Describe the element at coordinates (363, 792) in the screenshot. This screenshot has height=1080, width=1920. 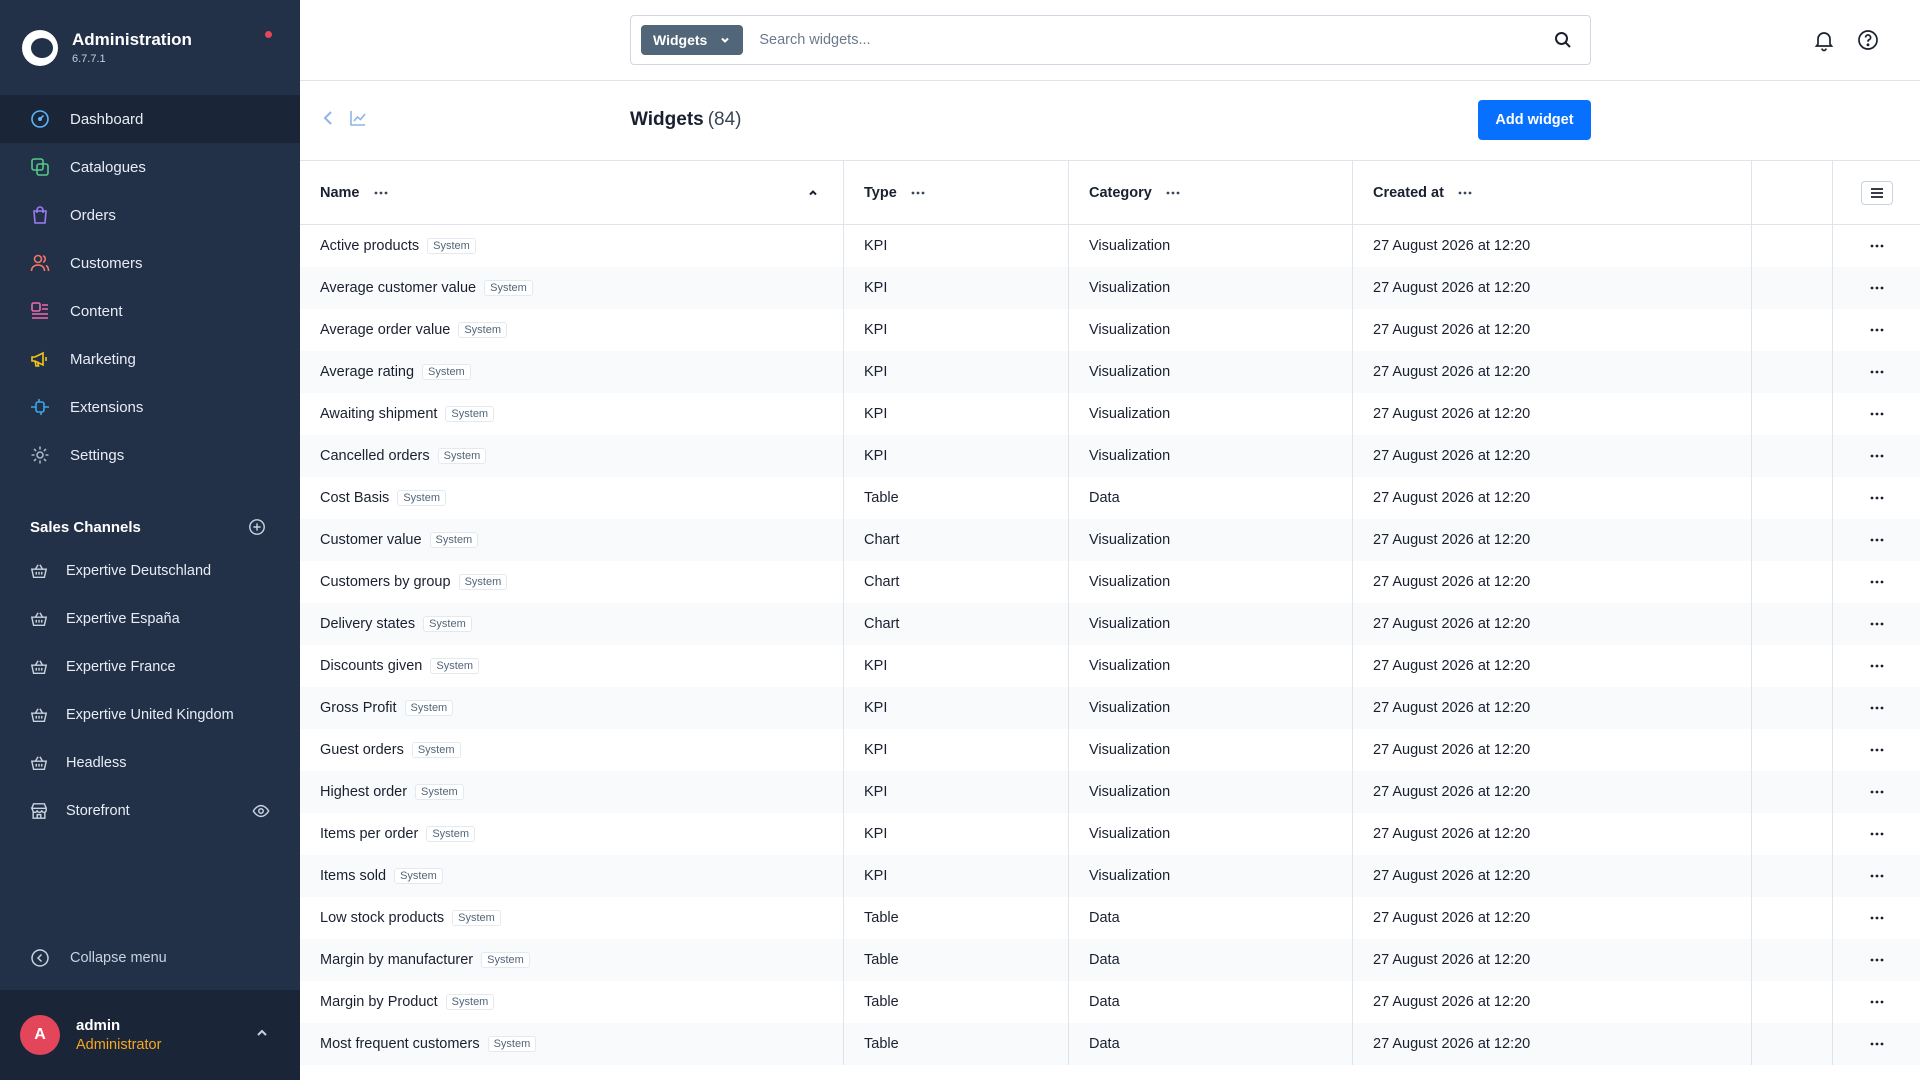
I see `widget-name: Highest order` at that location.